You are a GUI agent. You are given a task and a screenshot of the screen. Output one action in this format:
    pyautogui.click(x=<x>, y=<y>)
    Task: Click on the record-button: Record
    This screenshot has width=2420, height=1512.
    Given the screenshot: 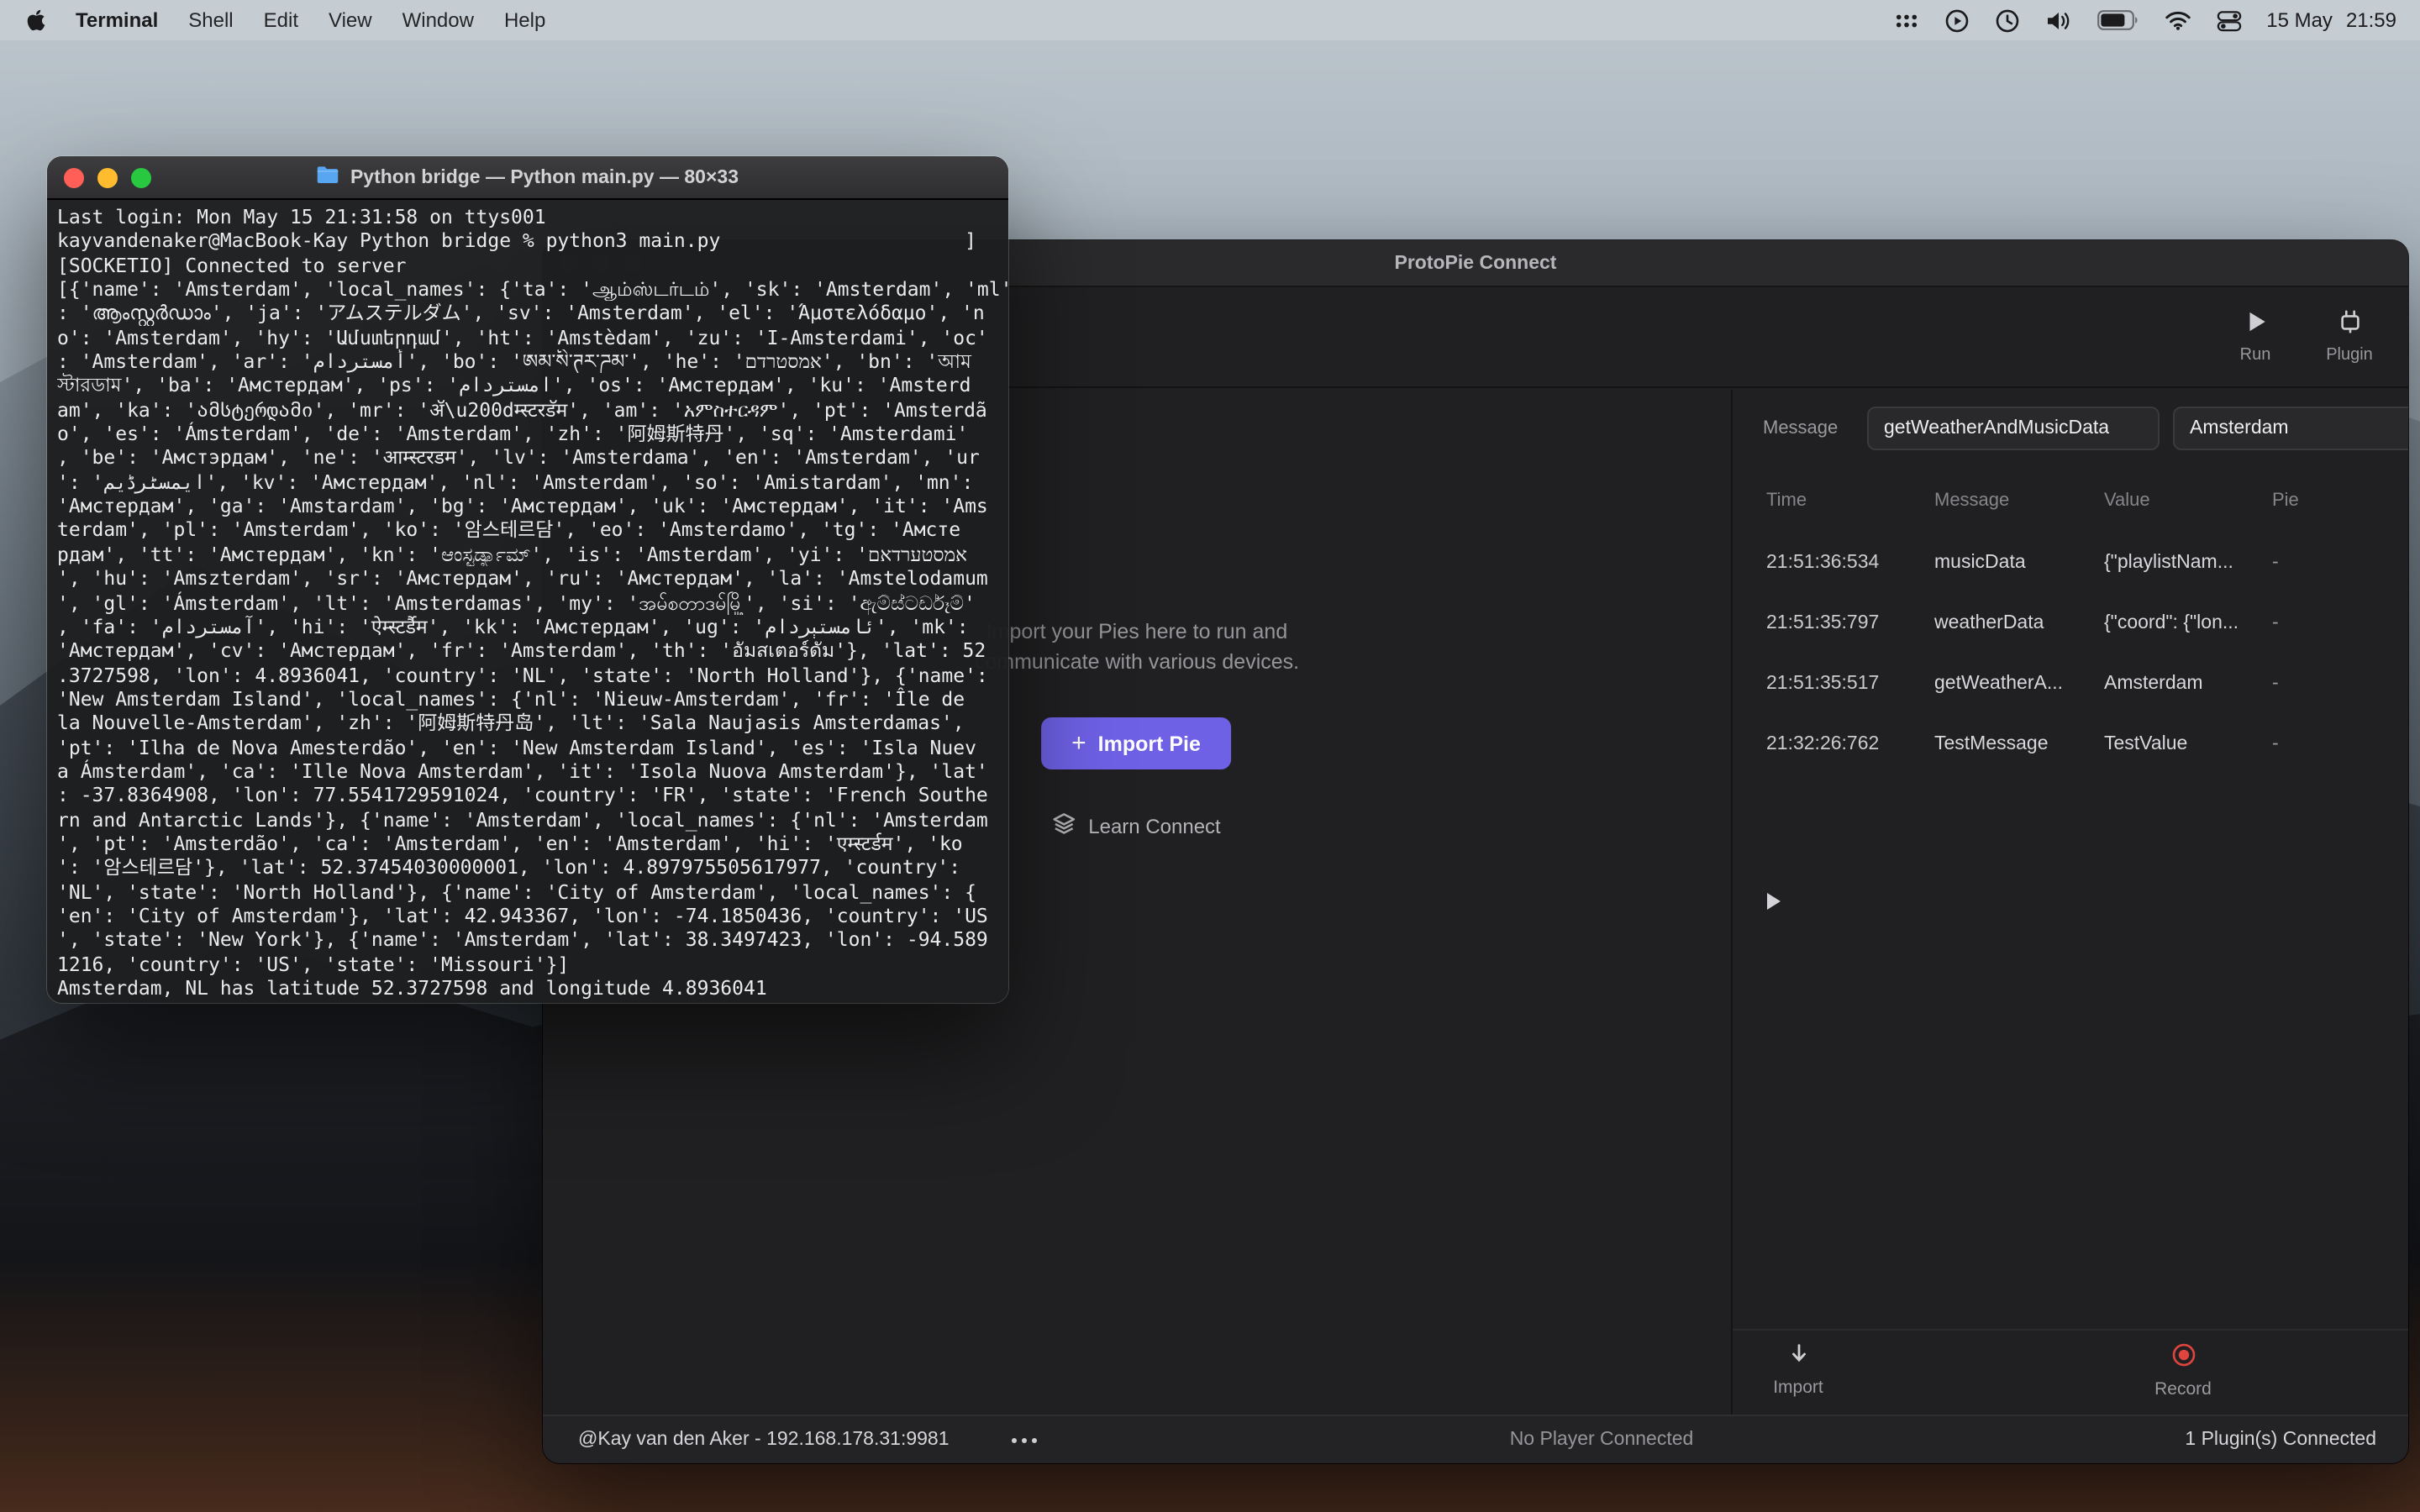 What is the action you would take?
    pyautogui.click(x=2183, y=1370)
    